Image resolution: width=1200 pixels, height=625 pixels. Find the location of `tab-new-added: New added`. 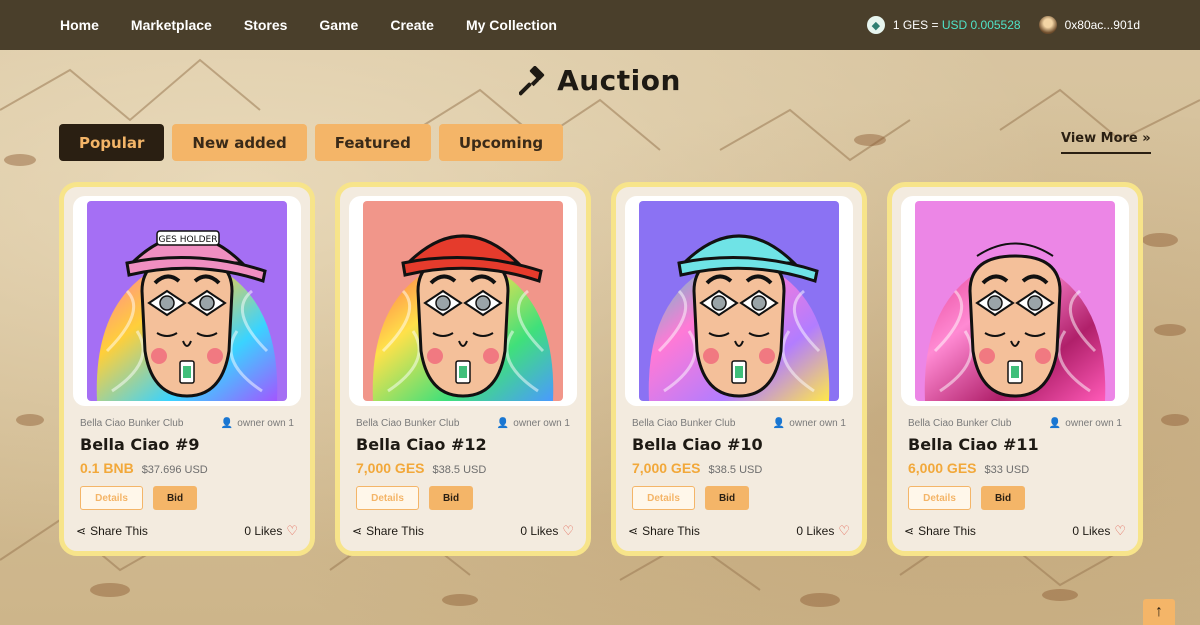

tab-new-added: New added is located at coordinates (239, 142).